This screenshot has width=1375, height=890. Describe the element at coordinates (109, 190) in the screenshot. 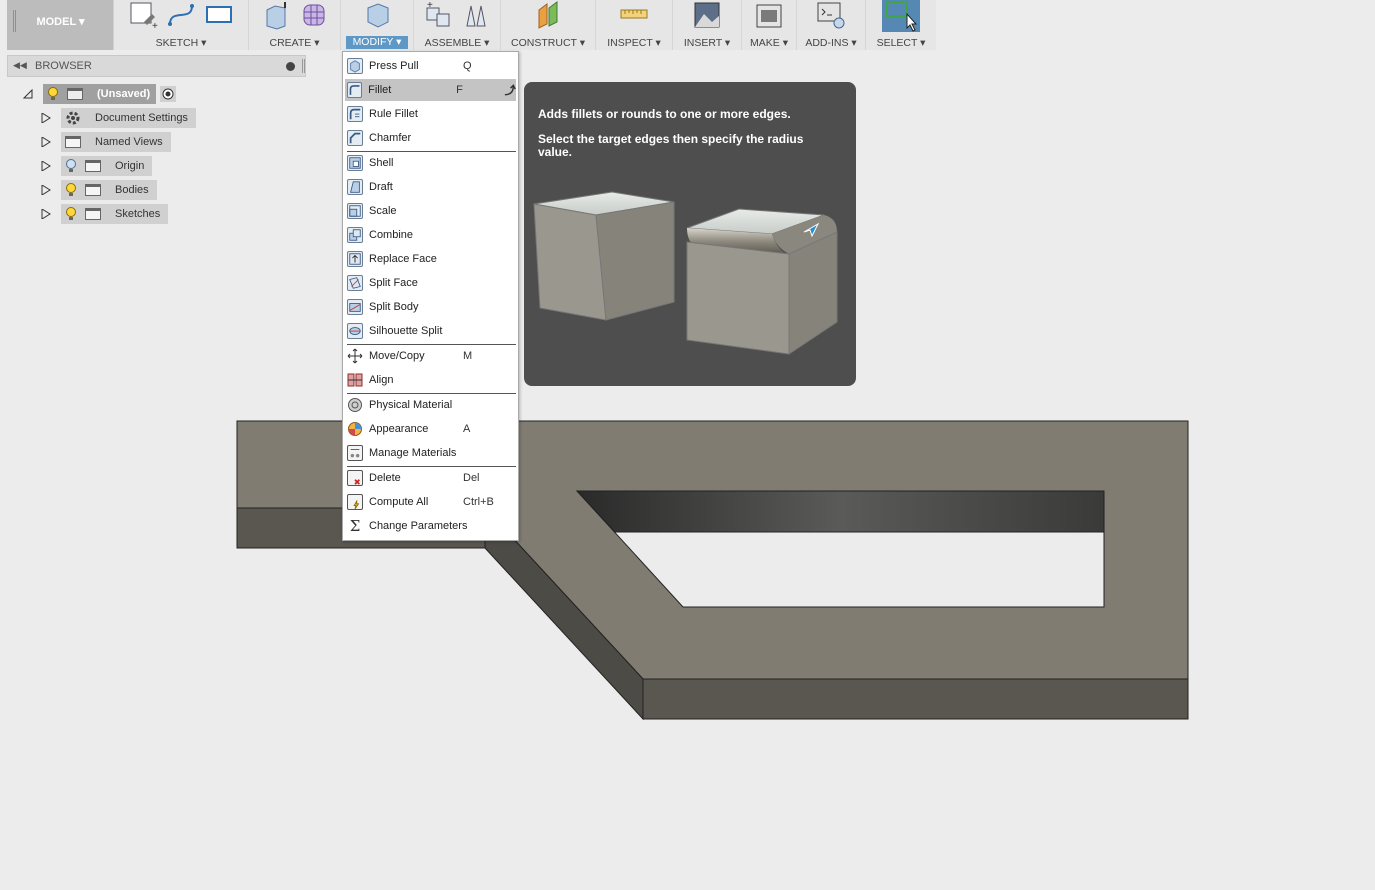

I see `browser-item-pill: Bodies` at that location.